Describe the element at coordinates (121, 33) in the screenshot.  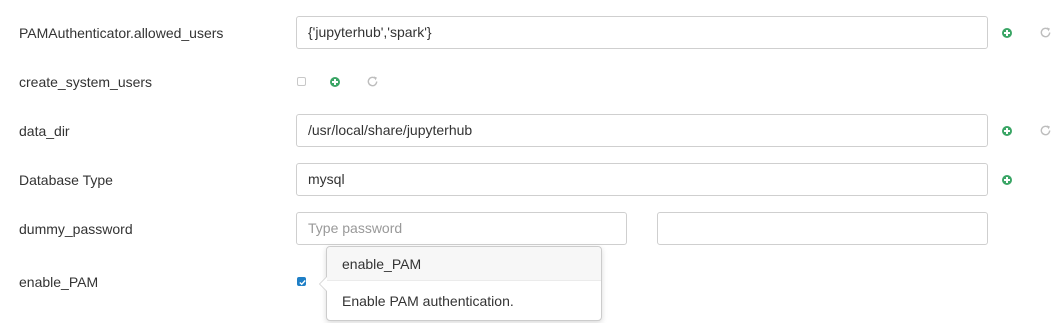
I see `field-label: PAMAuthenticator.allowed_users` at that location.